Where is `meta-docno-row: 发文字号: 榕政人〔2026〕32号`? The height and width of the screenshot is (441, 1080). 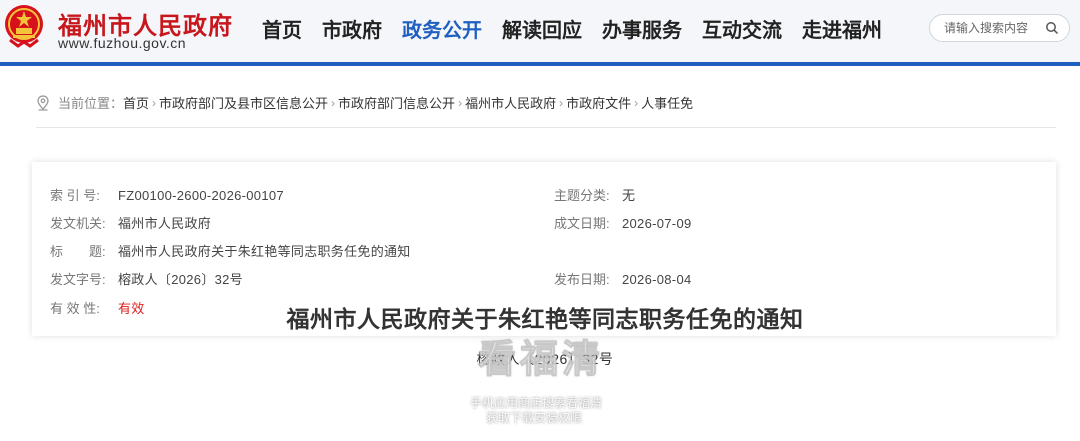 meta-docno-row: 发文字号: 榕政人〔2026〕32号 is located at coordinates (146, 278).